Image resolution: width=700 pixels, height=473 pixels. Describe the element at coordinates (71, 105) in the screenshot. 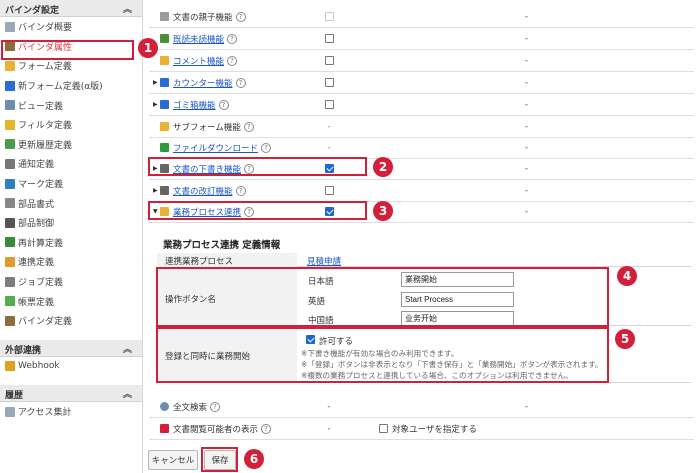

I see `sidebar-item: ビュー定義` at that location.